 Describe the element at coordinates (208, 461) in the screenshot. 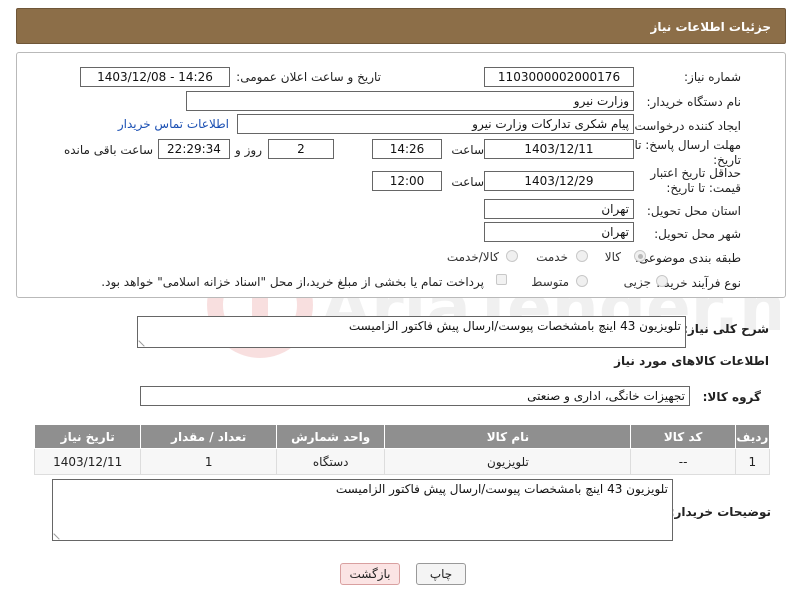

I see `cell-quantity: 1` at that location.